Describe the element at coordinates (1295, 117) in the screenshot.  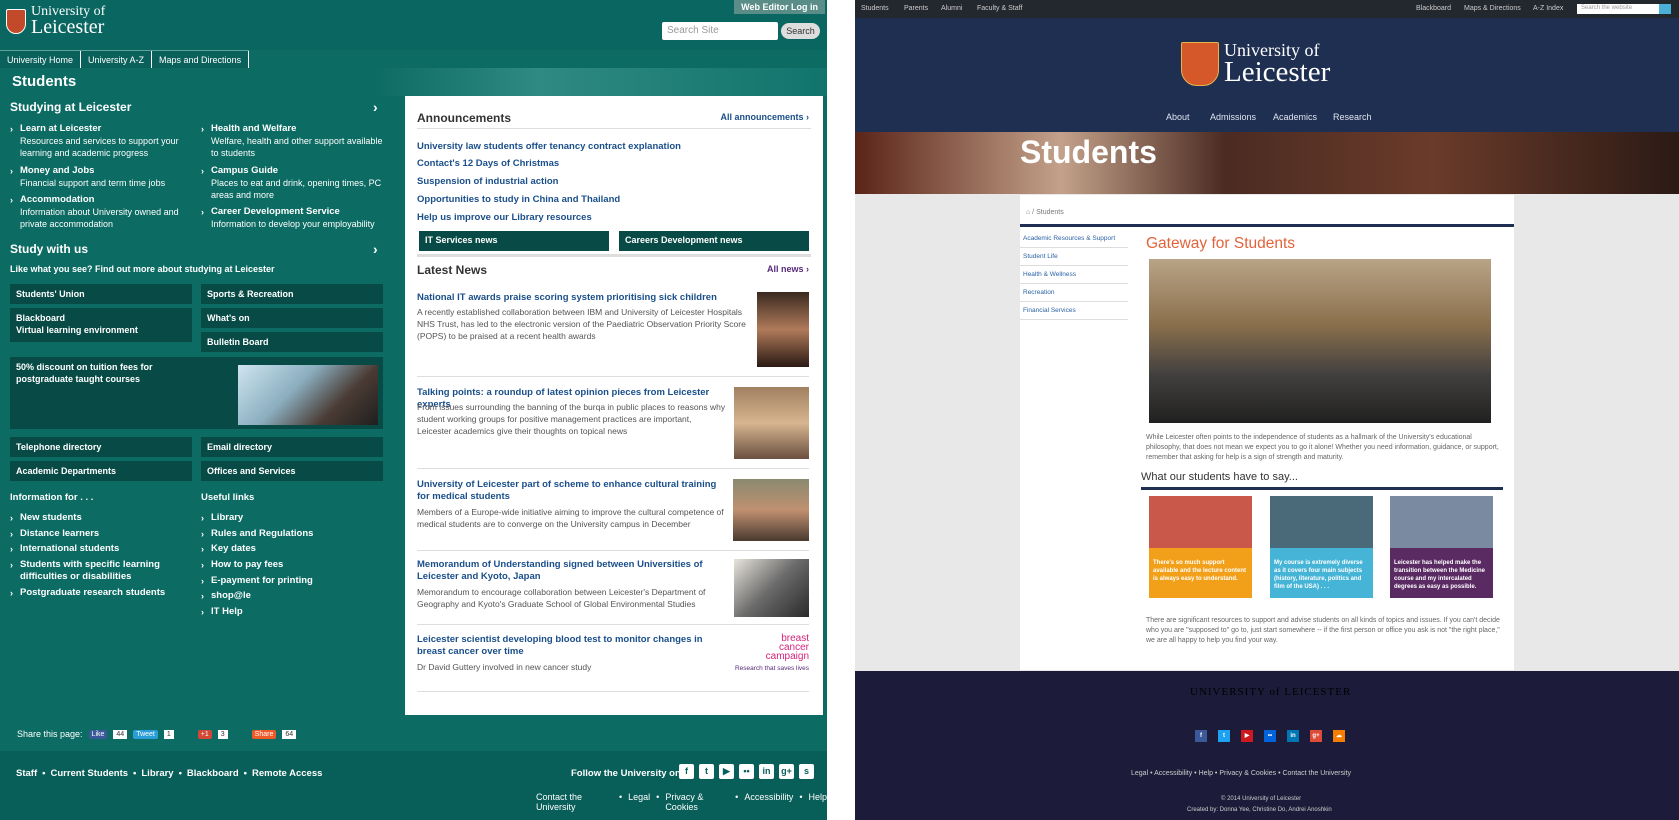
I see `nav-academics: Academics` at that location.